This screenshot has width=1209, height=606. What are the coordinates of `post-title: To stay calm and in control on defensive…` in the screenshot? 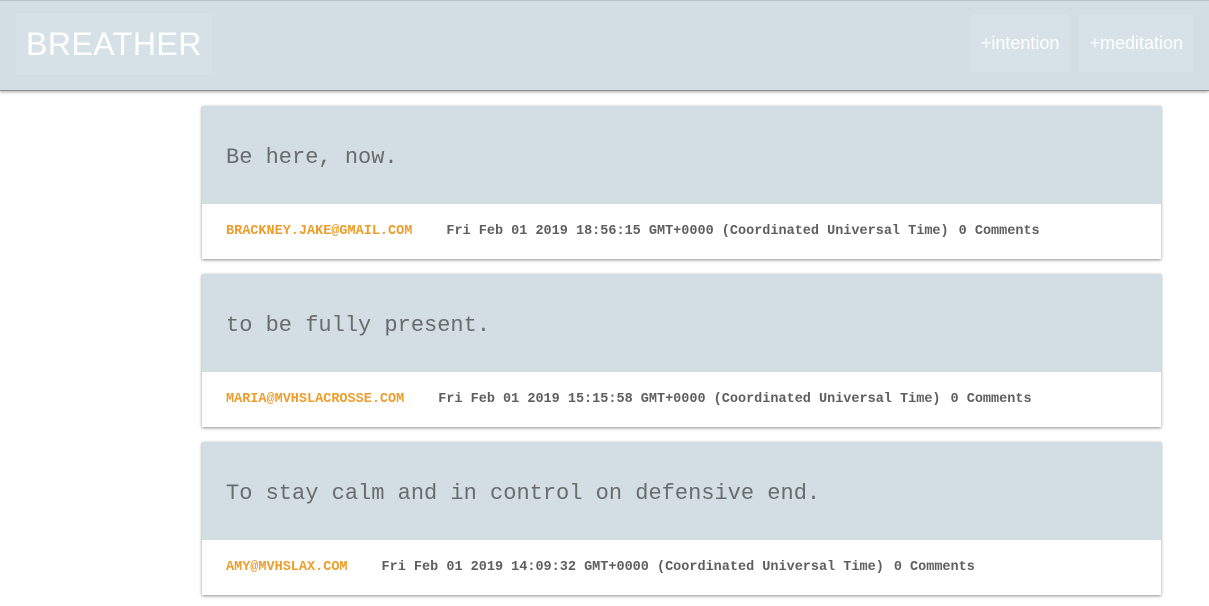 It's located at (523, 493).